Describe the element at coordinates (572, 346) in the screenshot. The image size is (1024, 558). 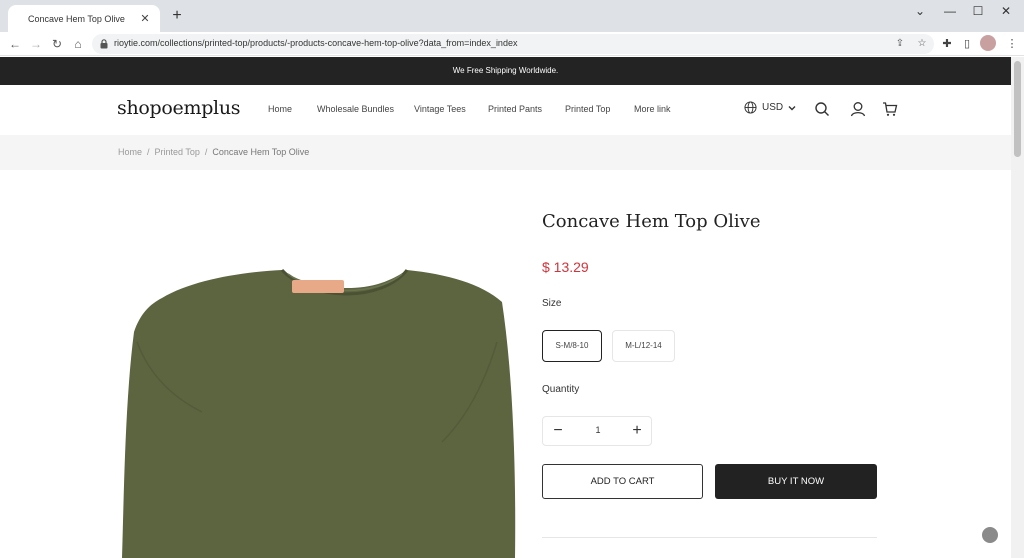
I see `size-option-s-m: S-M/8-10` at that location.